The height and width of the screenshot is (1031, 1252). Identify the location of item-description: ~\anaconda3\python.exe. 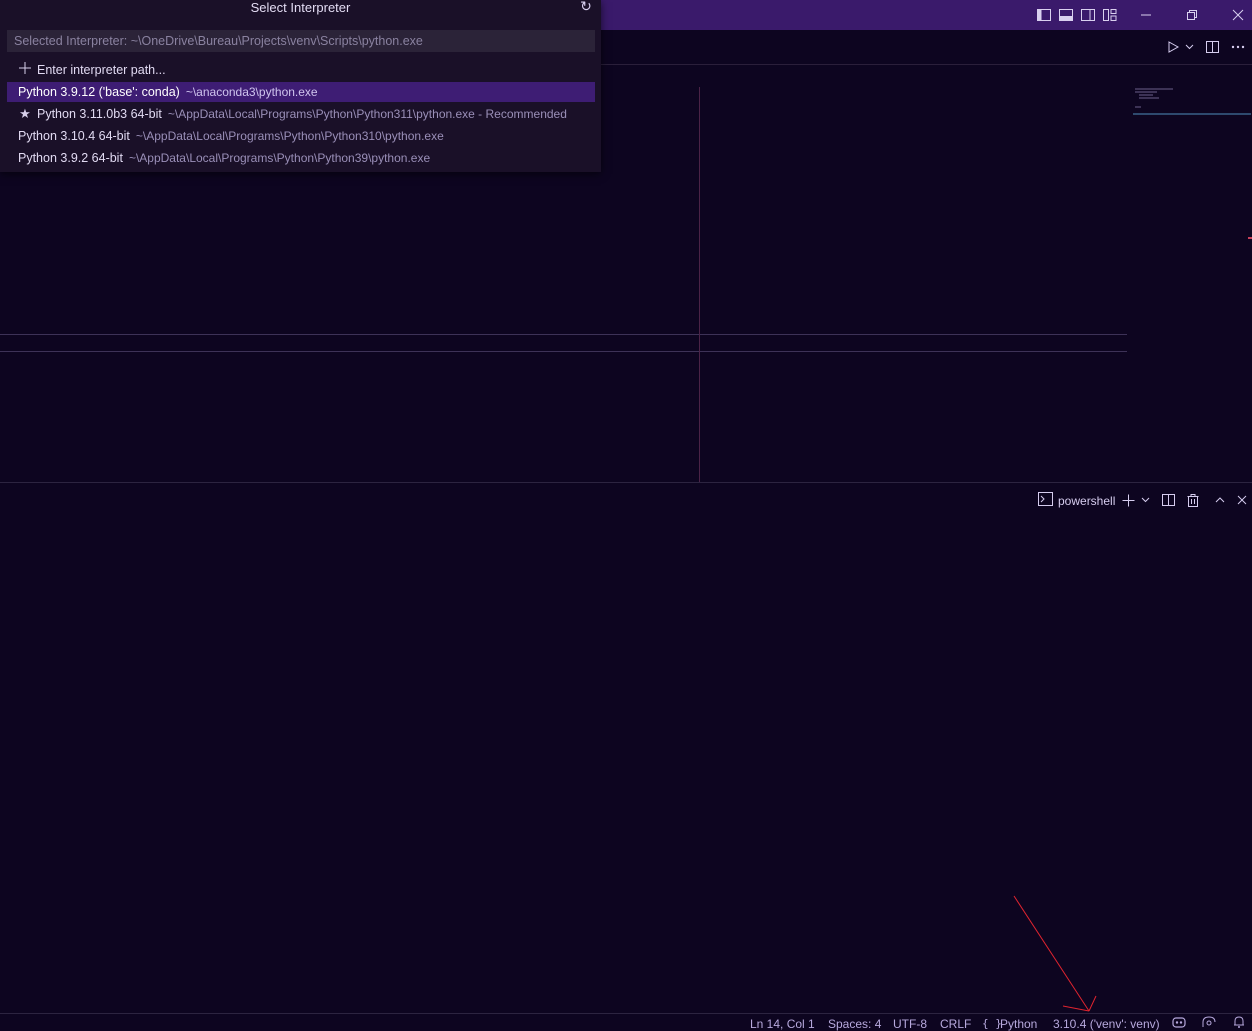
(251, 92).